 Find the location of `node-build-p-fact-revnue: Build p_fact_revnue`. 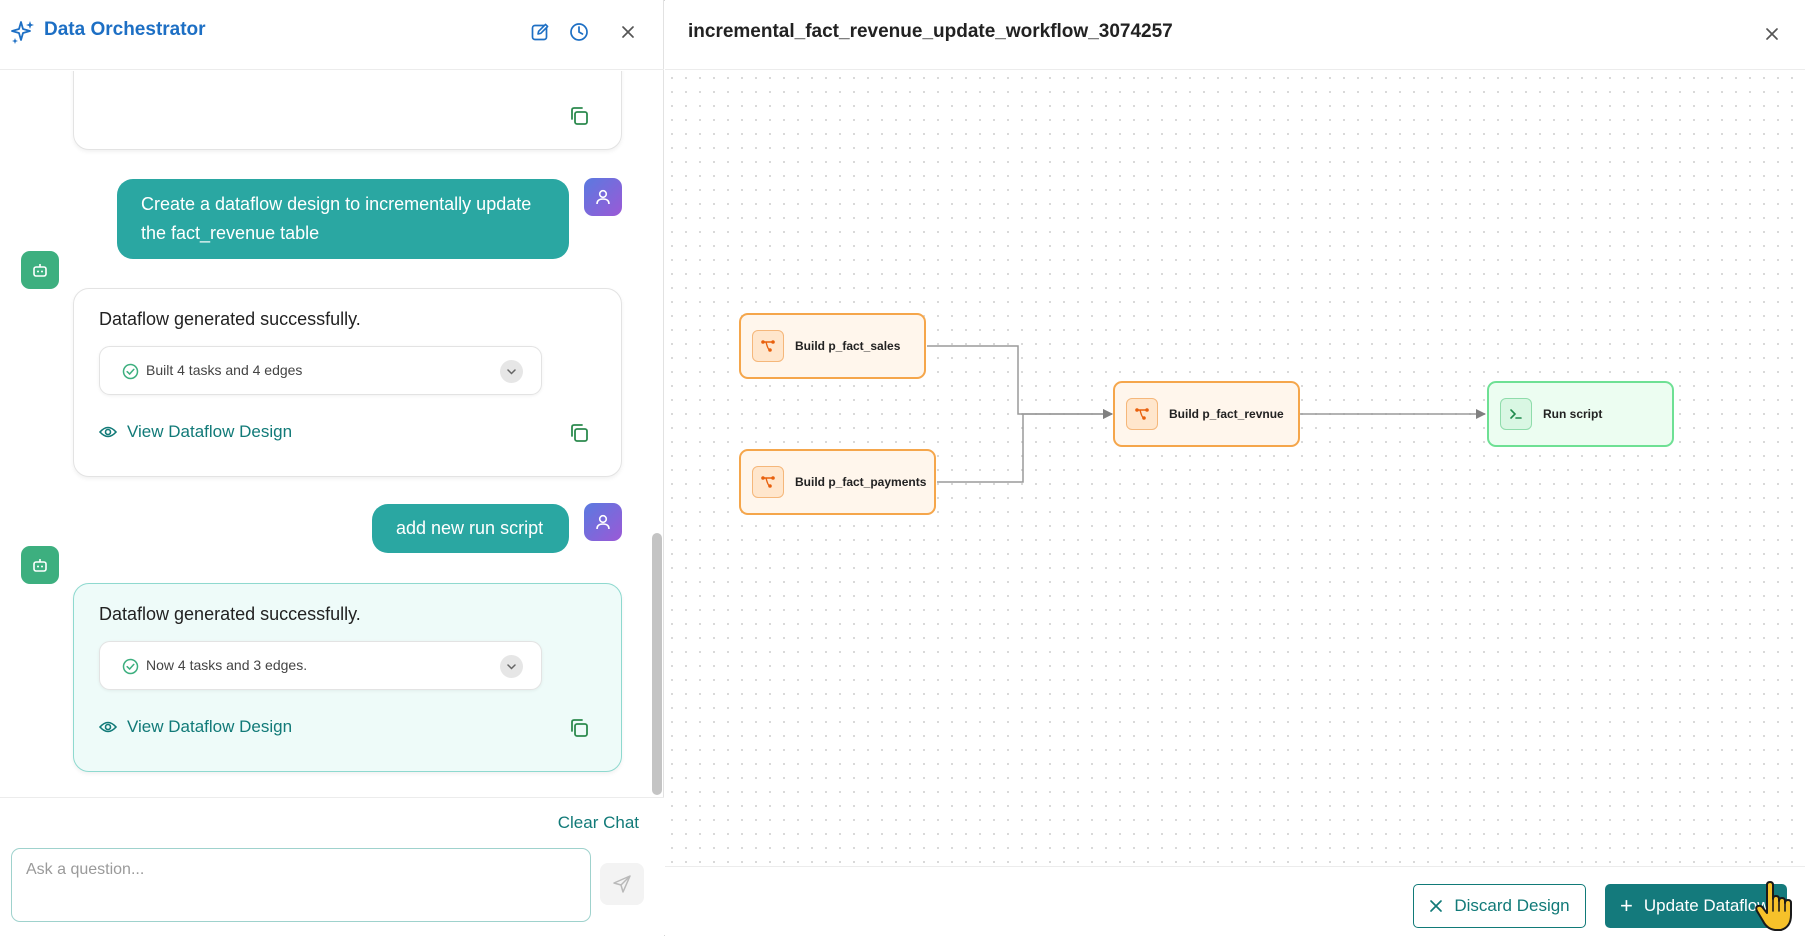

node-build-p-fact-revnue: Build p_fact_revnue is located at coordinates (1206, 414).